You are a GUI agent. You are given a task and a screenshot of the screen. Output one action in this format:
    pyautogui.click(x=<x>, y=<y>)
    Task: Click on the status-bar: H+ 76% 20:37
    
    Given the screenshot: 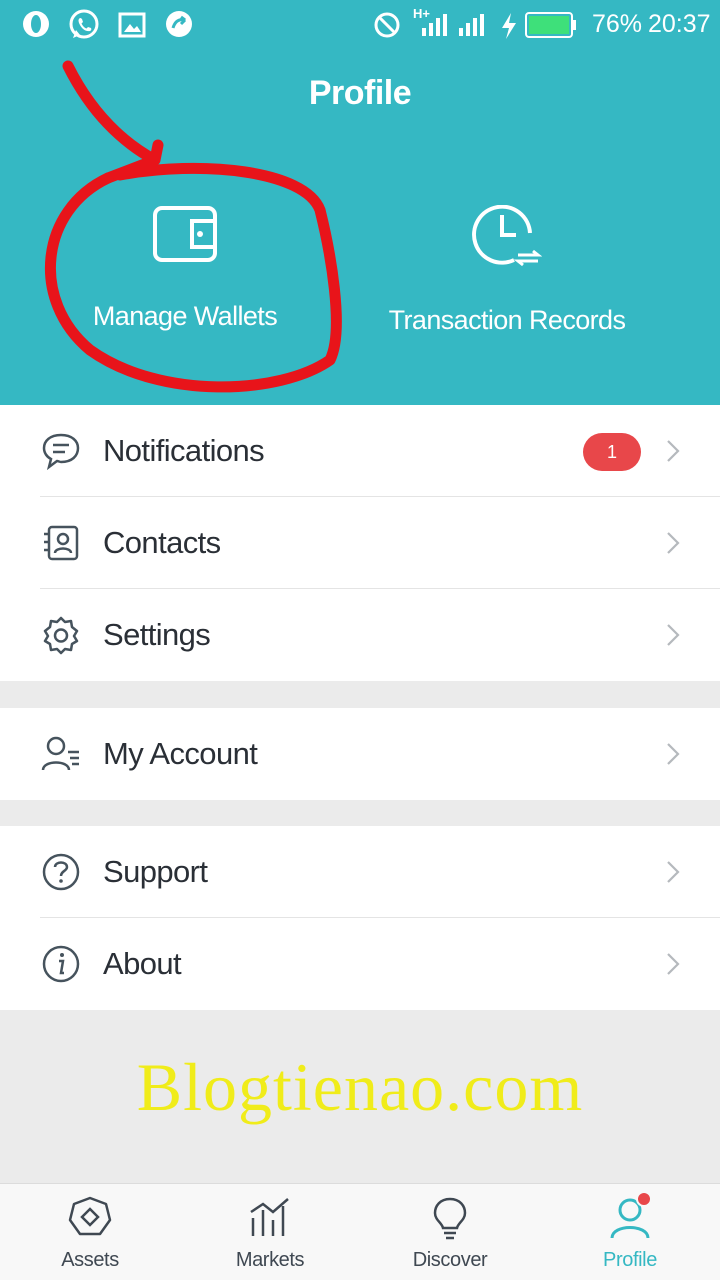 What is the action you would take?
    pyautogui.click(x=360, y=25)
    